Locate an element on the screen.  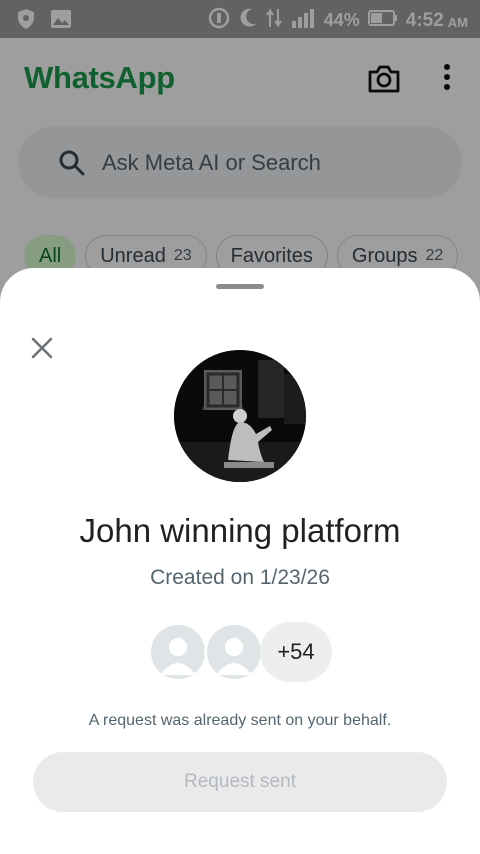
extra-members-count: +54 is located at coordinates (296, 652).